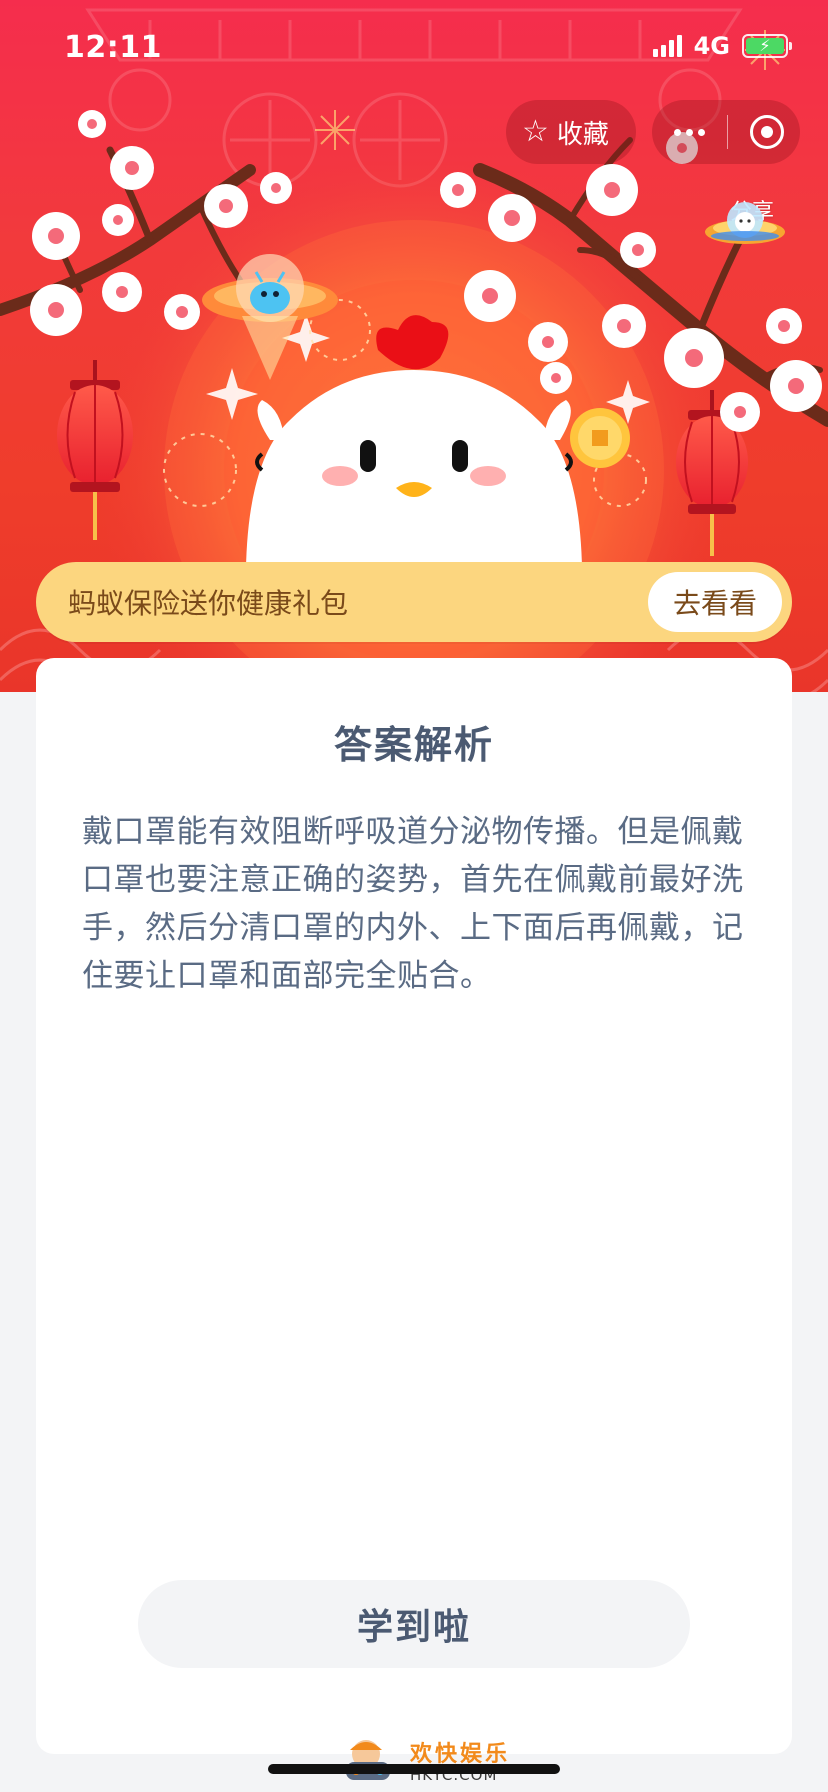  What do you see at coordinates (767, 132) in the screenshot?
I see `close-mini-program-icon` at bounding box center [767, 132].